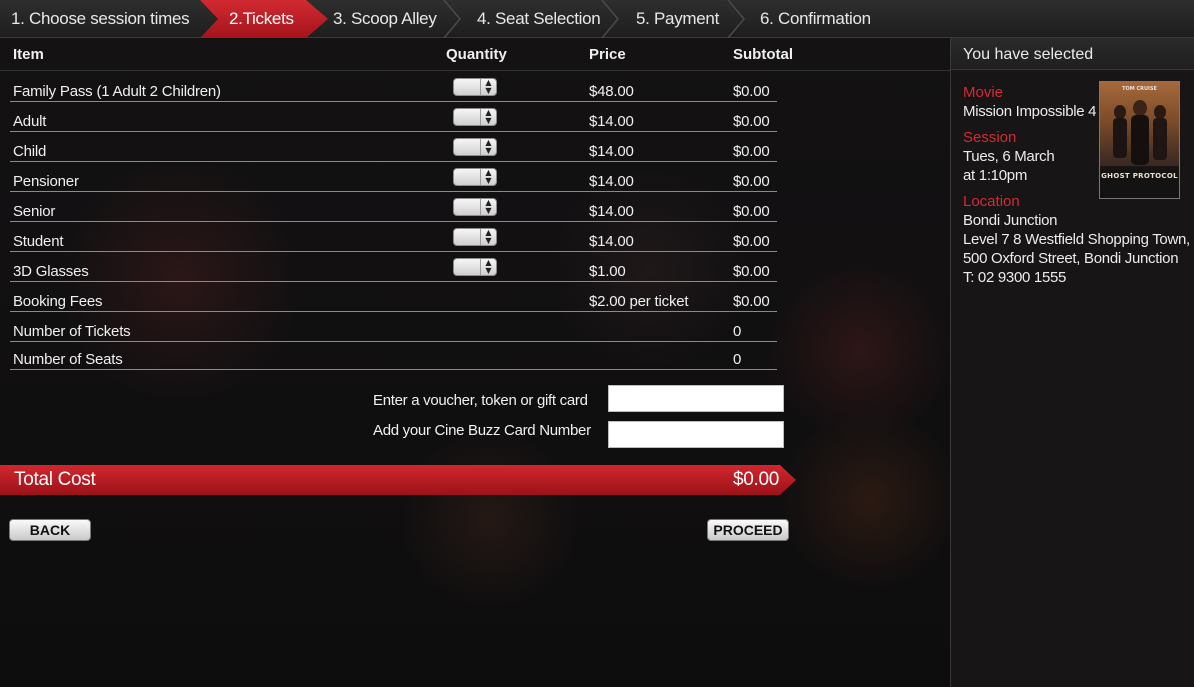  What do you see at coordinates (393, 177) in the screenshot?
I see `ticket-row-pensioner: Pensioner ▲ ▼ $14.00 $0.00` at bounding box center [393, 177].